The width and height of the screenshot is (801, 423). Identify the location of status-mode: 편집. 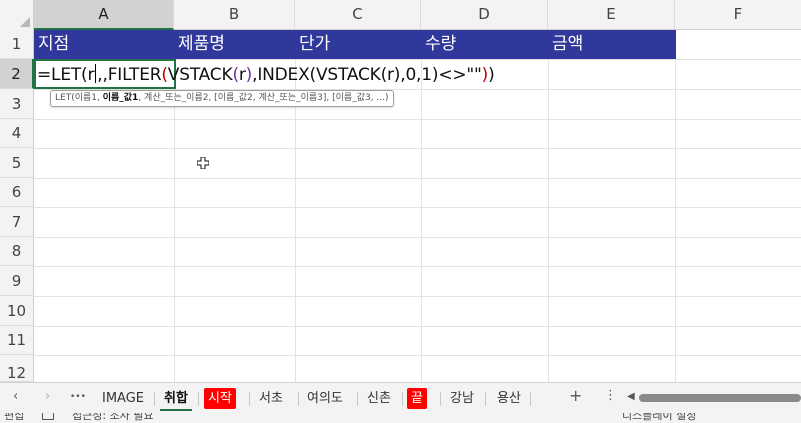
(14, 417).